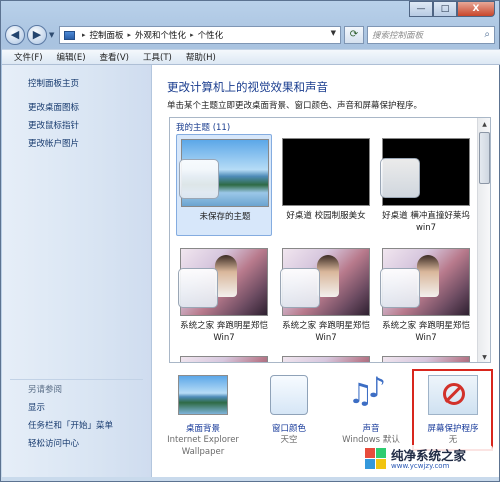 The image size is (500, 482). I want to click on breadcrumb-appearance: 外观和个性化, so click(160, 35).